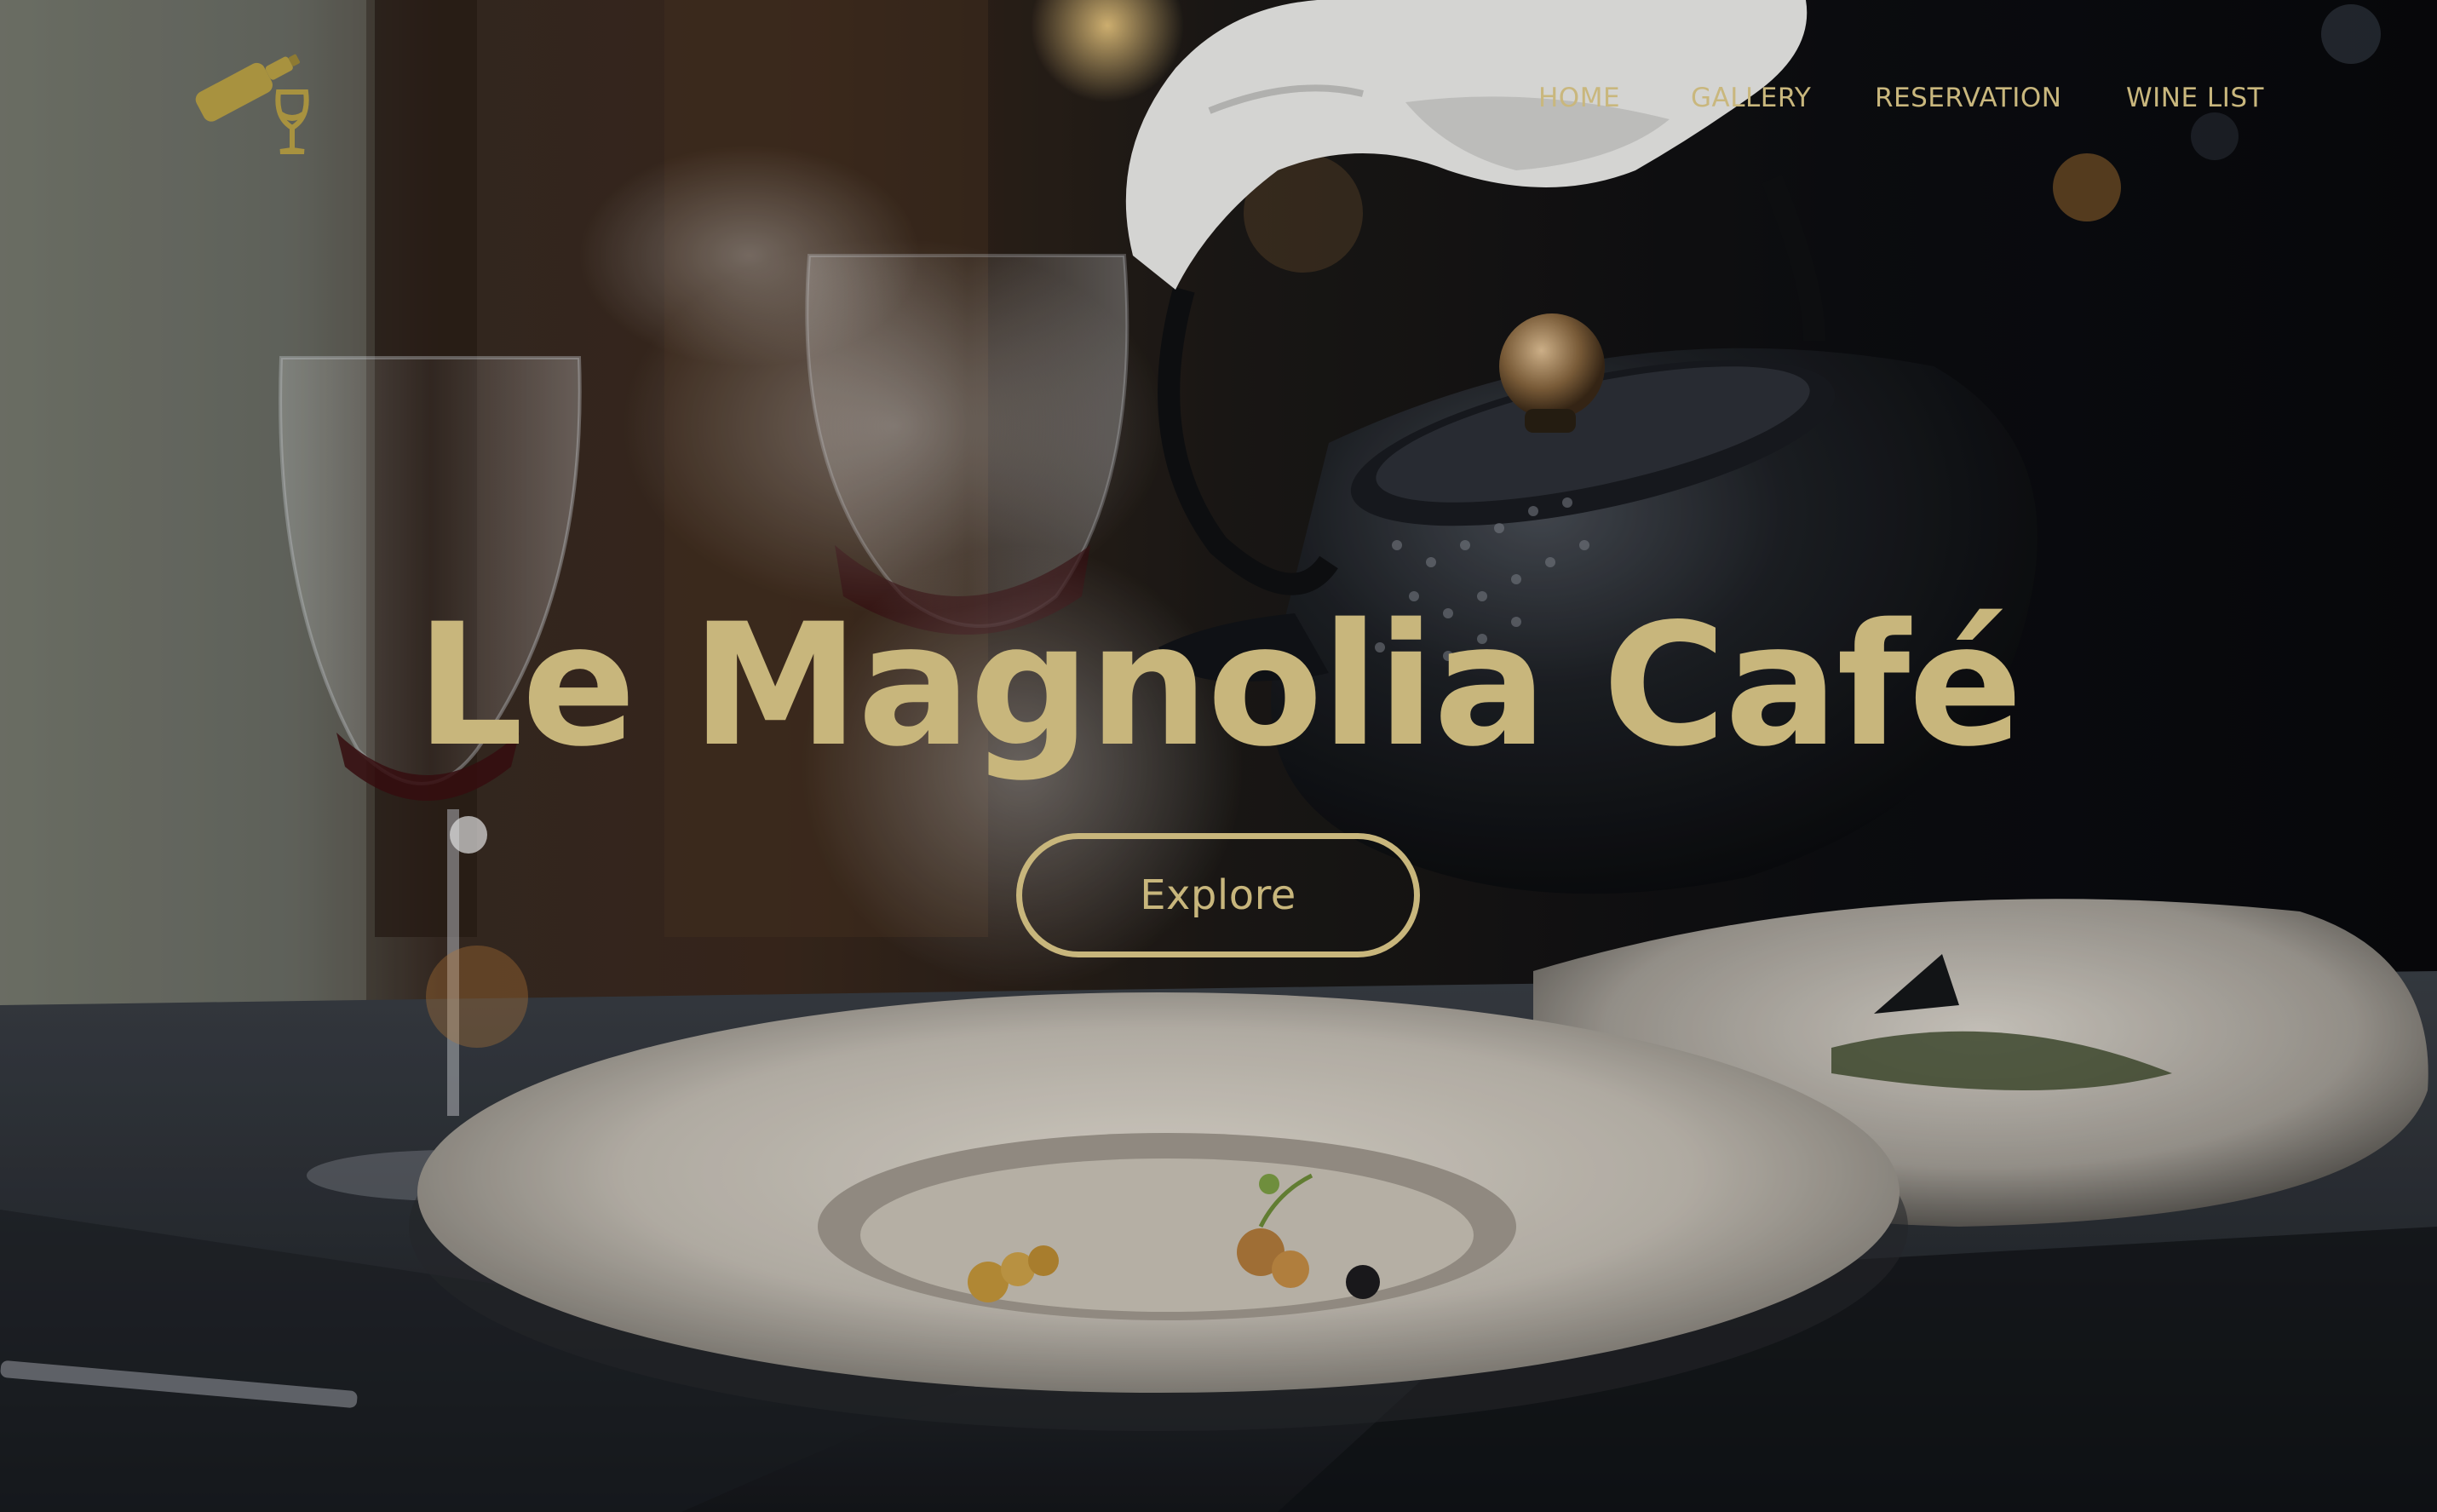  I want to click on nav-link-wine-list: WINE LIST, so click(2195, 98).